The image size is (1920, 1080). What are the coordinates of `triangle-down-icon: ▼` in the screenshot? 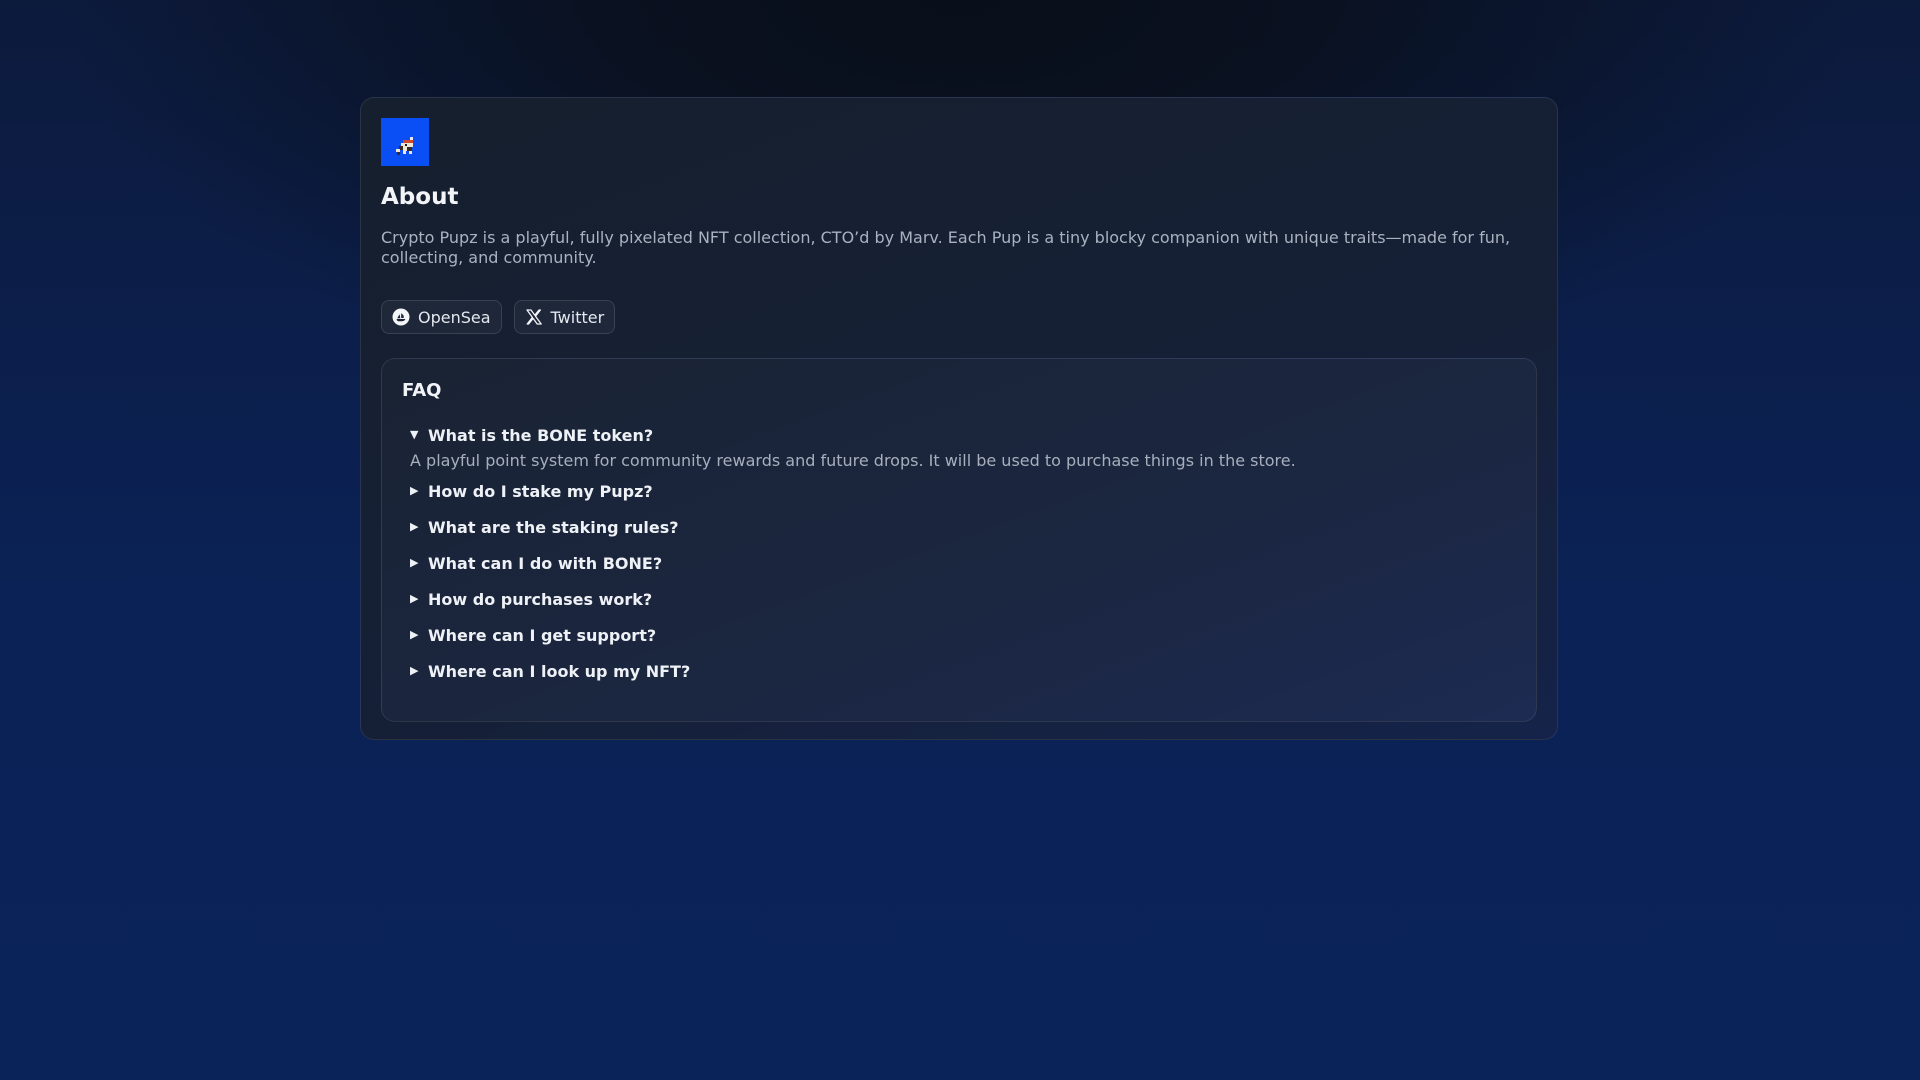 It's located at (414, 434).